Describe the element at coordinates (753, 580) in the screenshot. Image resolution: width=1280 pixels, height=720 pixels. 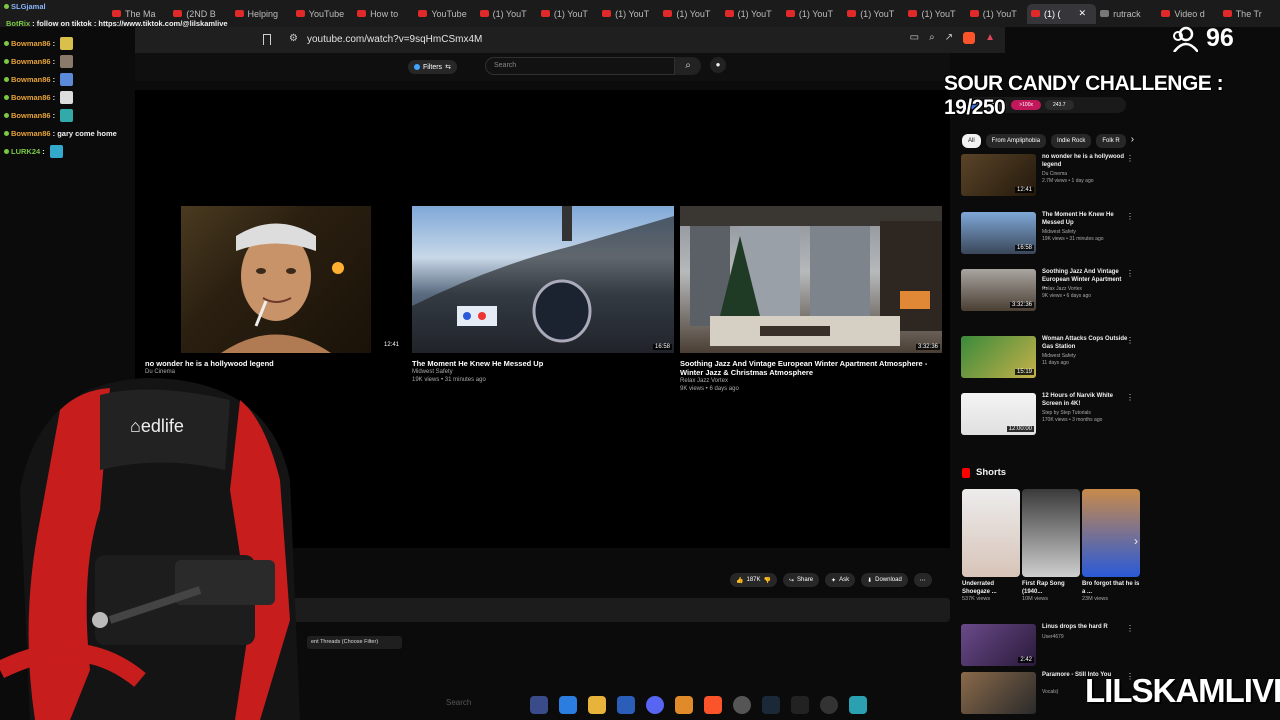
I see `like-button: 👍 187K 👎` at that location.